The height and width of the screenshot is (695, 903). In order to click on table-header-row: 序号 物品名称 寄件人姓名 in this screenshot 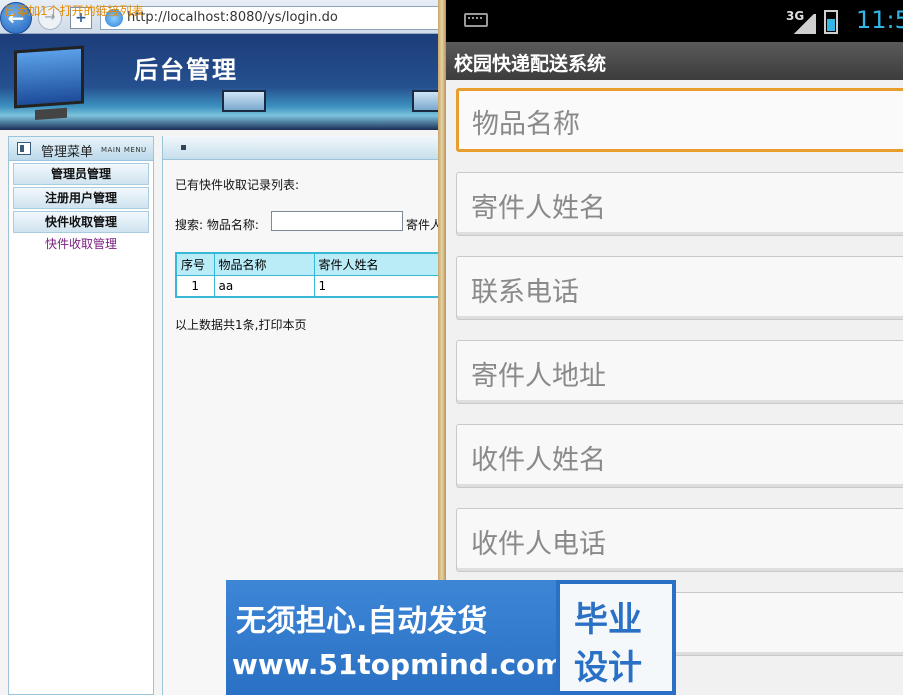, I will do `click(308, 264)`.